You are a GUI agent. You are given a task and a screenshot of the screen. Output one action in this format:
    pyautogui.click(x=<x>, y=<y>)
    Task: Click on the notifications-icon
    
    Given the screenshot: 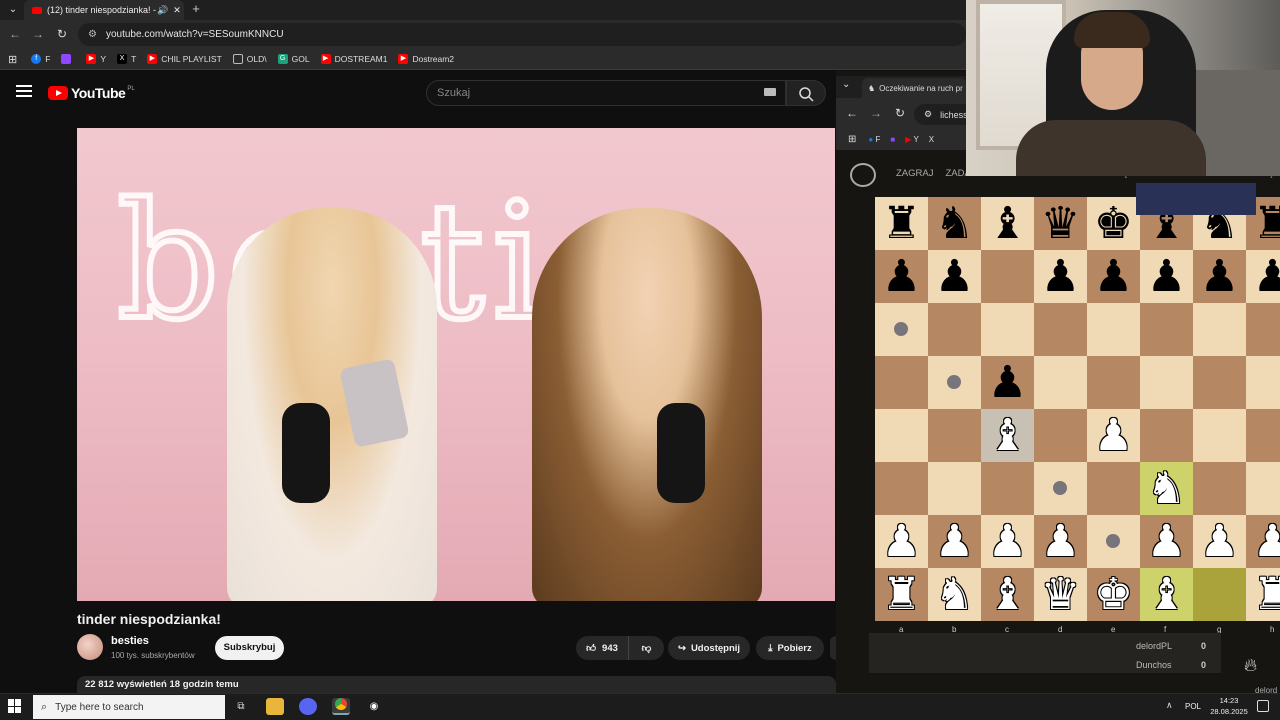 What is the action you would take?
    pyautogui.click(x=1263, y=706)
    